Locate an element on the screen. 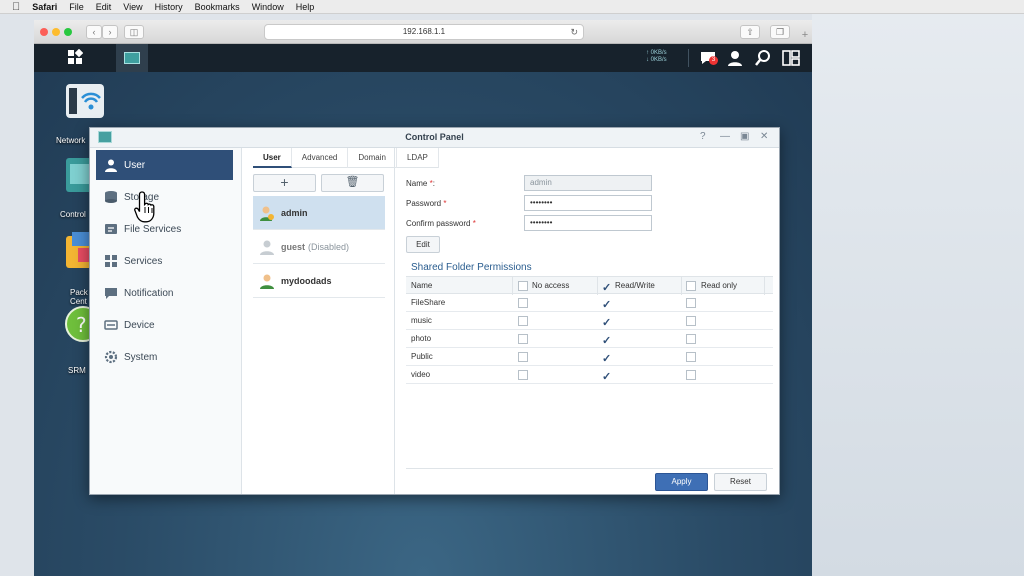 The width and height of the screenshot is (1024, 576). confirm-password-field: •••••••• is located at coordinates (588, 223).